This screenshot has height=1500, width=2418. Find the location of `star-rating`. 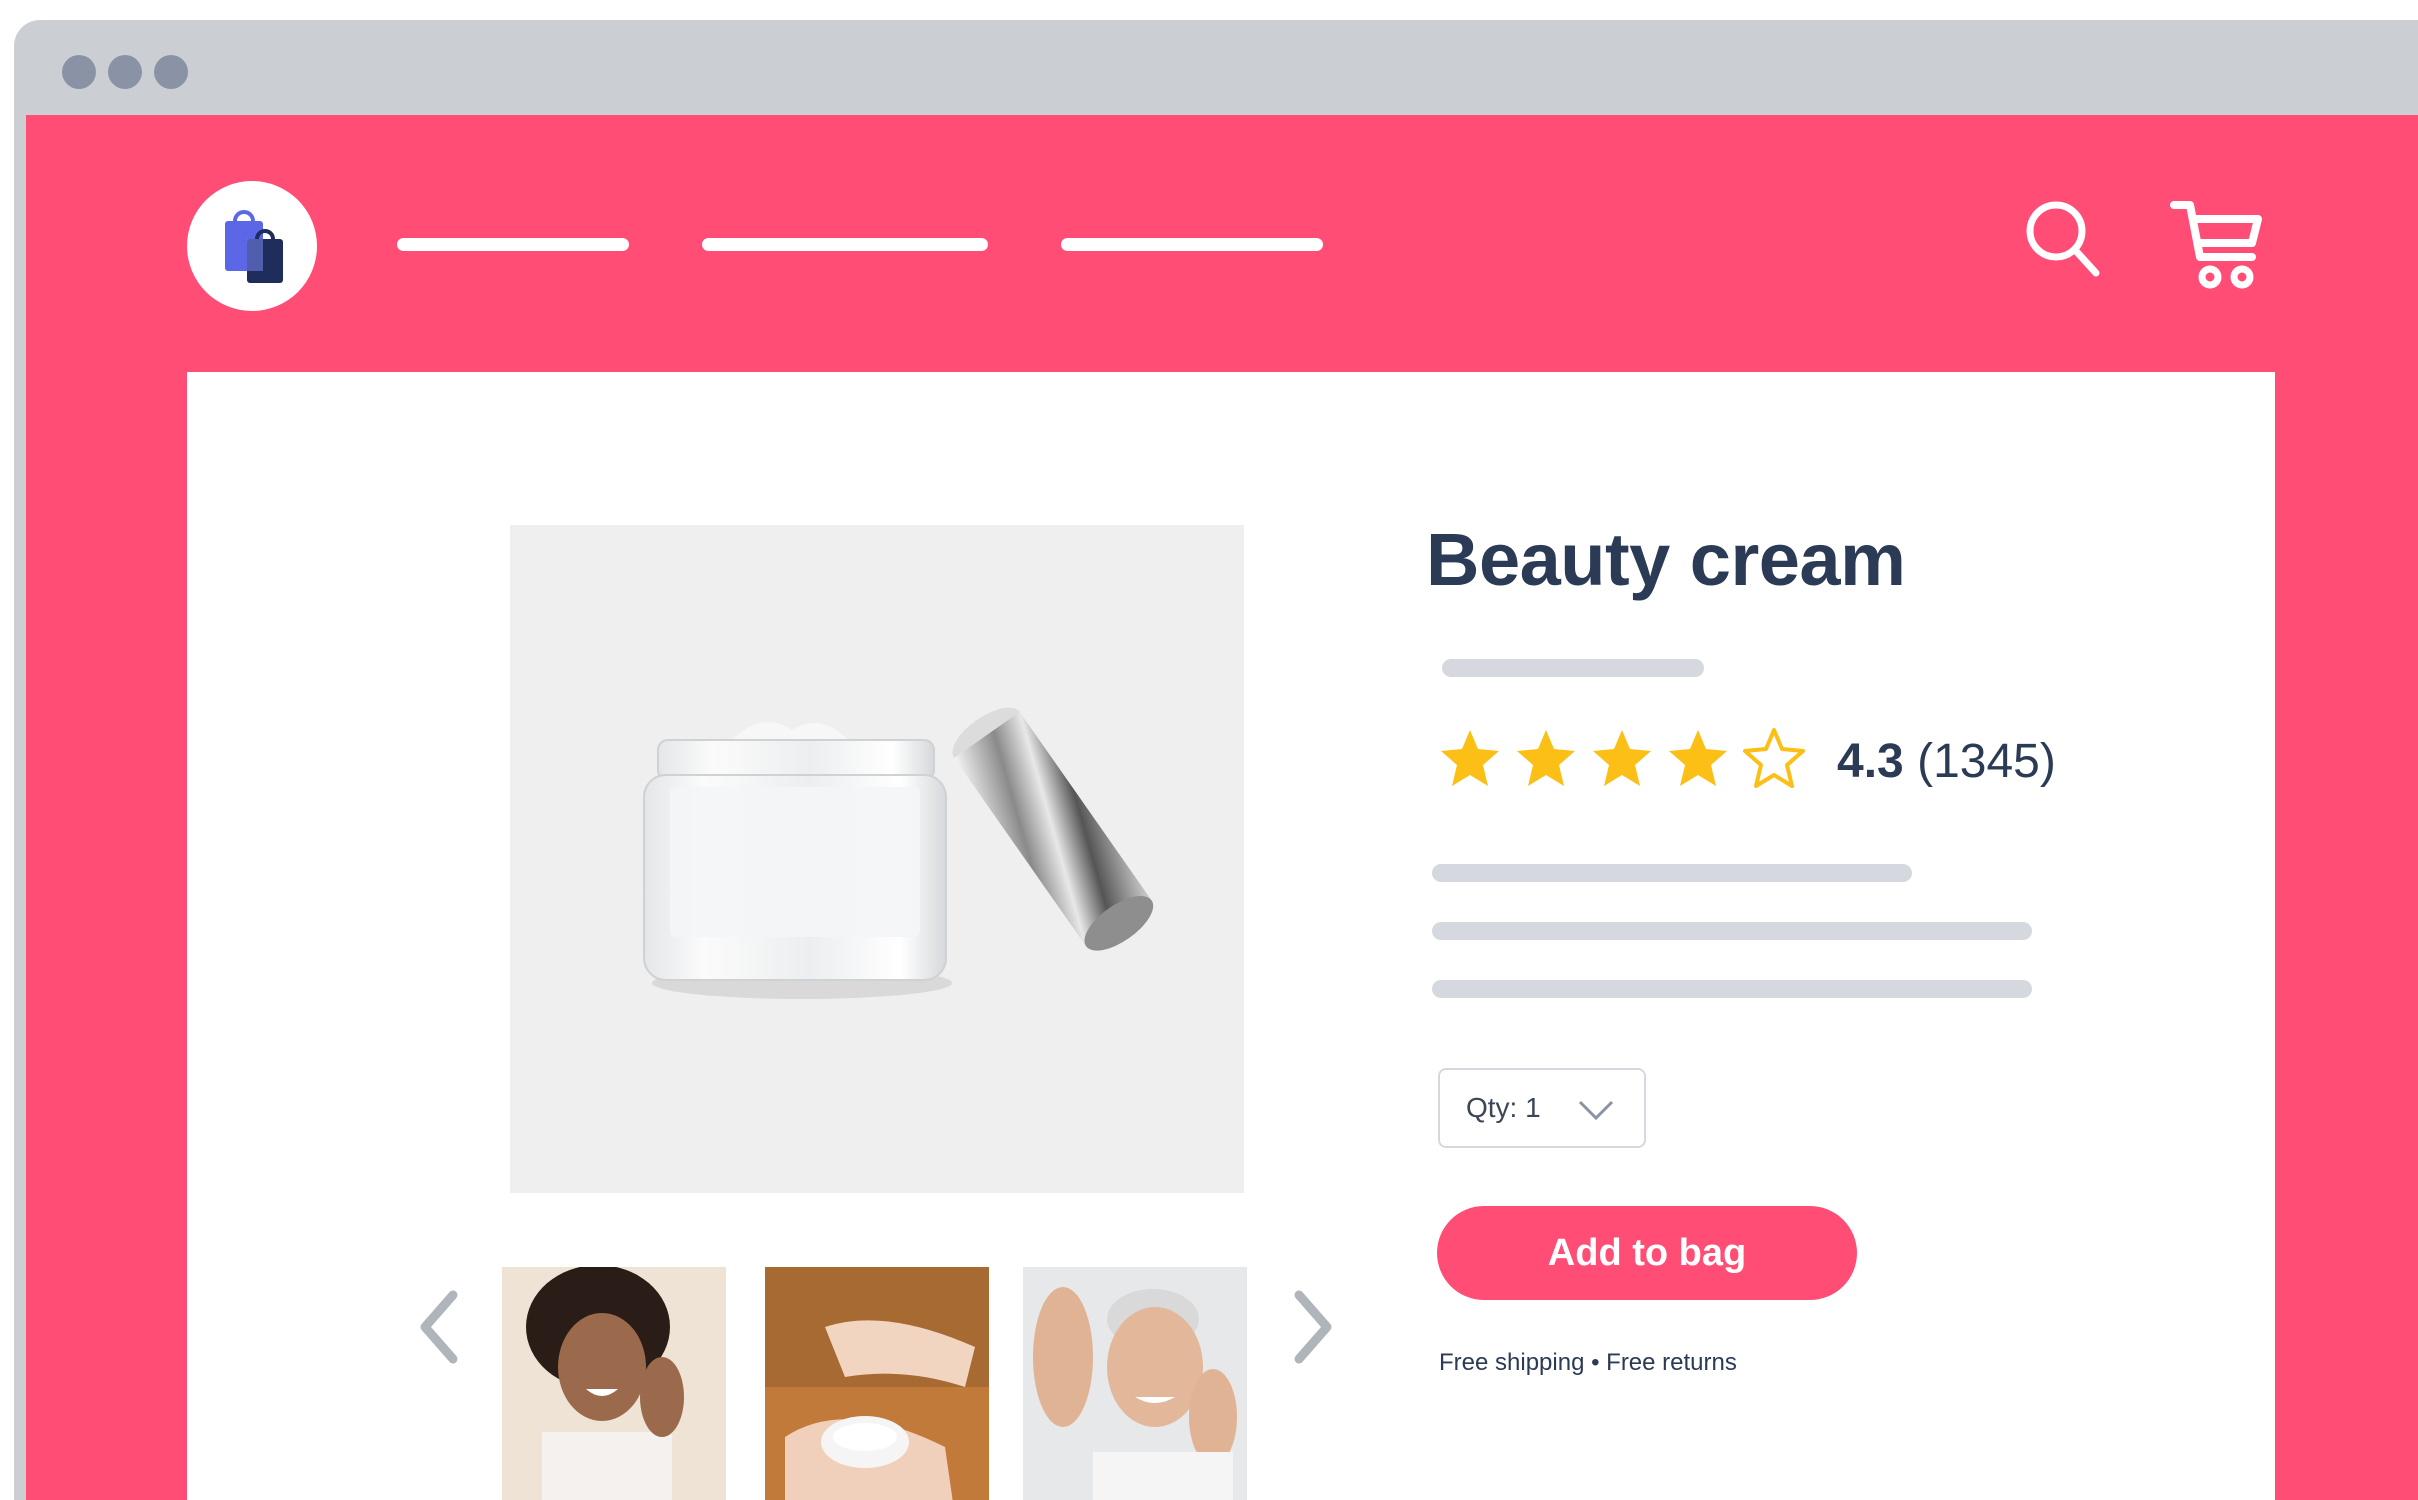

star-rating is located at coordinates (1622, 759).